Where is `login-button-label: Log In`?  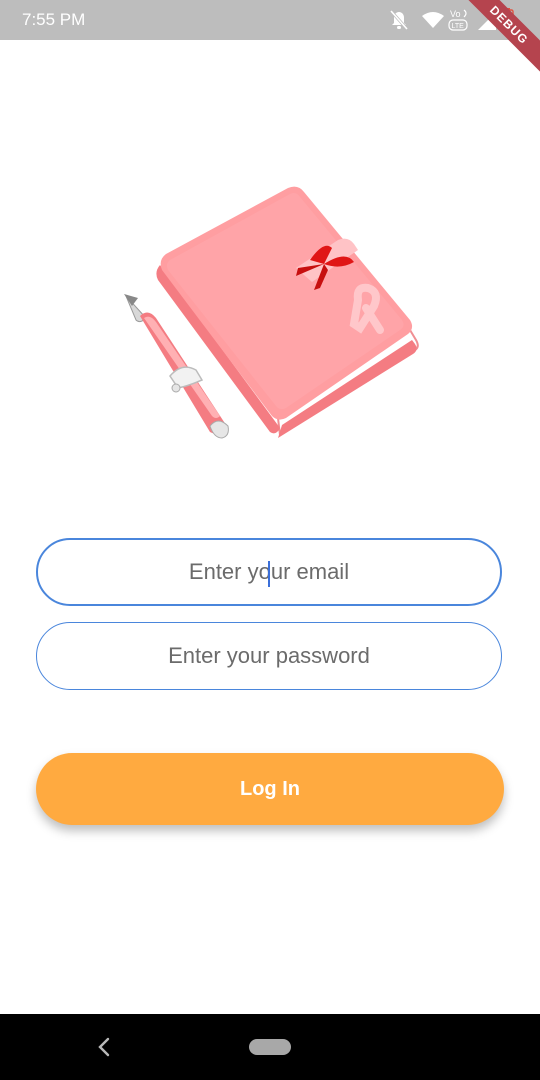 login-button-label: Log In is located at coordinates (270, 788).